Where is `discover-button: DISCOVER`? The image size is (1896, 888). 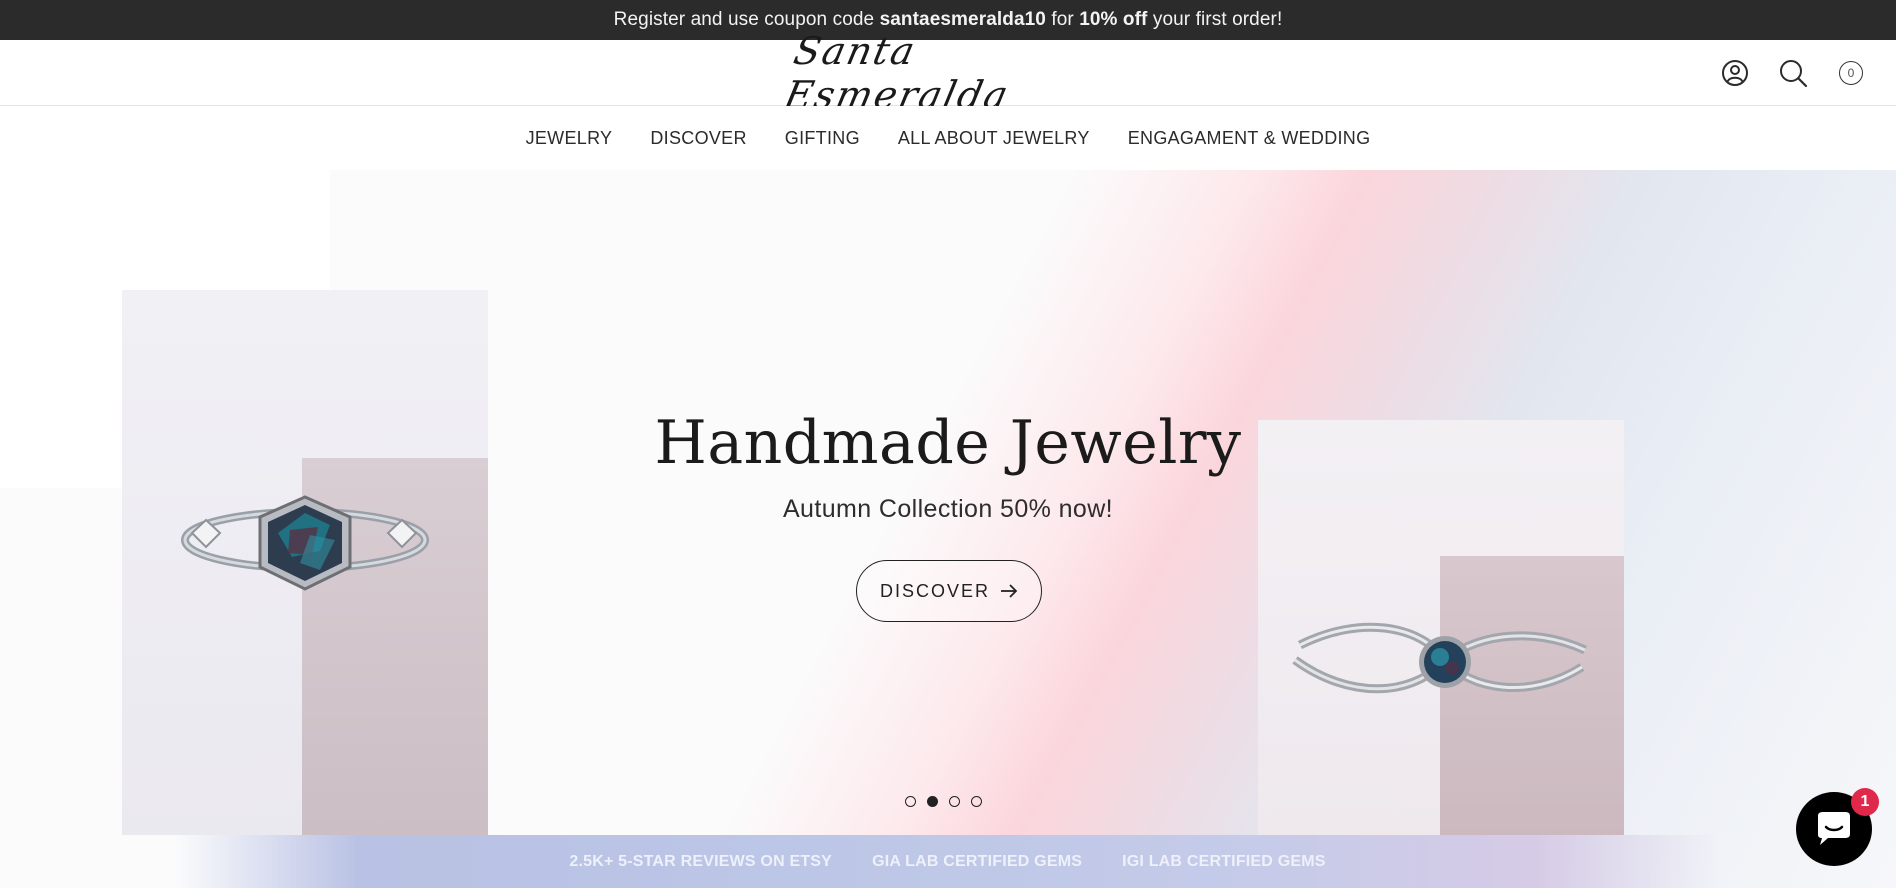
discover-button: DISCOVER is located at coordinates (949, 591).